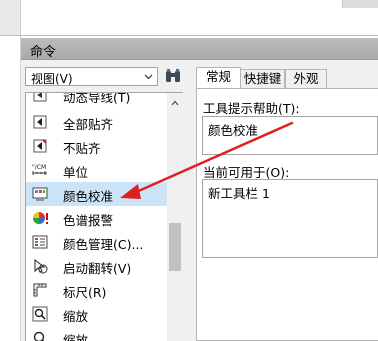 The image size is (378, 341). What do you see at coordinates (10, 188) in the screenshot?
I see `left-pane` at bounding box center [10, 188].